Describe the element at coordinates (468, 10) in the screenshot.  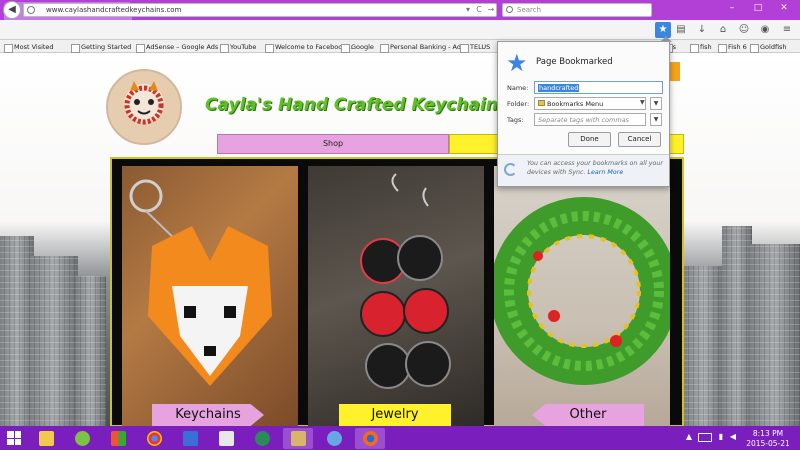
I see `url-dropdown-icon: ▾` at that location.